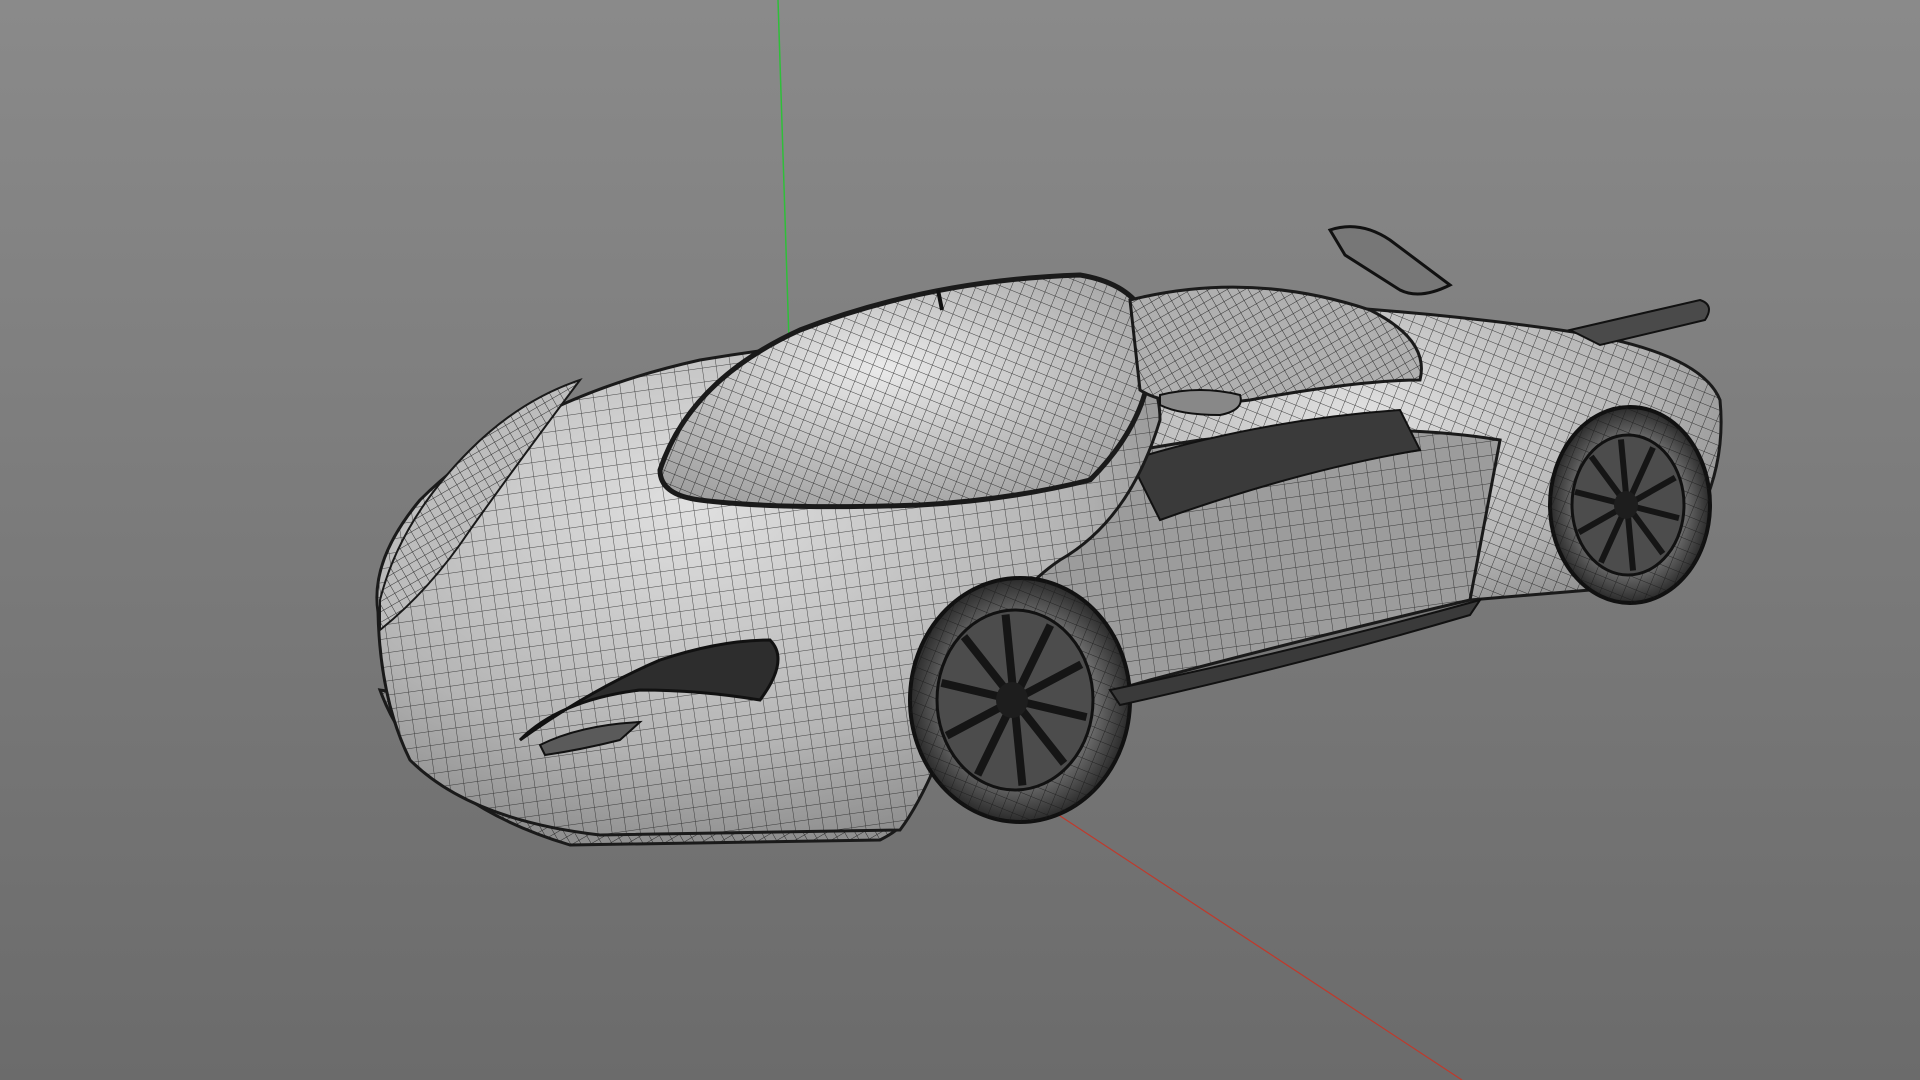  I want to click on rear-wheel, so click(1630, 505).